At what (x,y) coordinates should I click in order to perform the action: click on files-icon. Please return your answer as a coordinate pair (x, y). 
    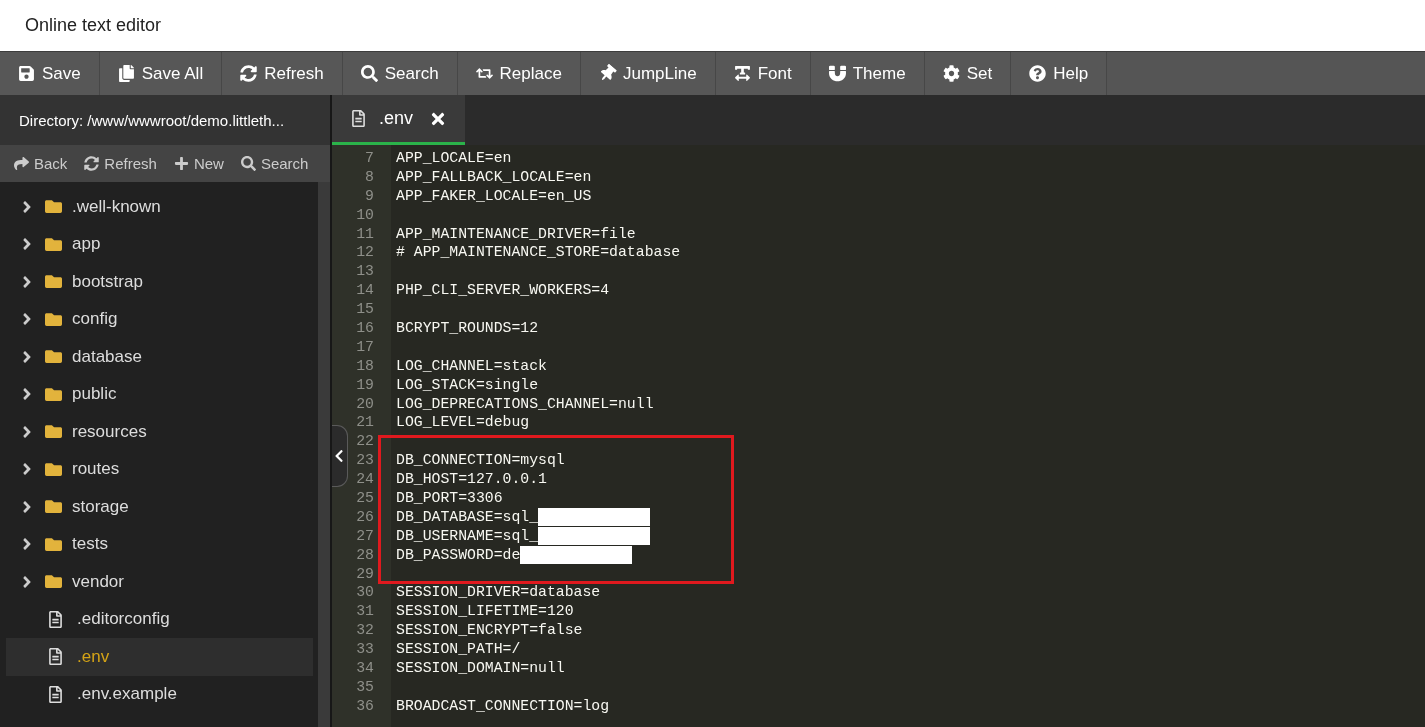
    Looking at the image, I should click on (126, 73).